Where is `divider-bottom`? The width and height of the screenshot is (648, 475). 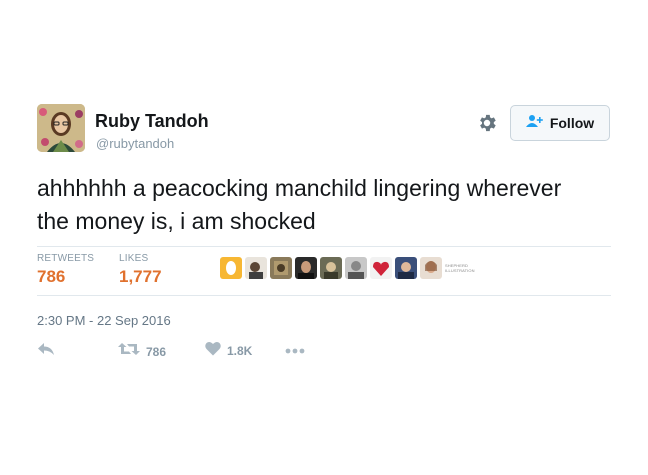
divider-bottom is located at coordinates (324, 295).